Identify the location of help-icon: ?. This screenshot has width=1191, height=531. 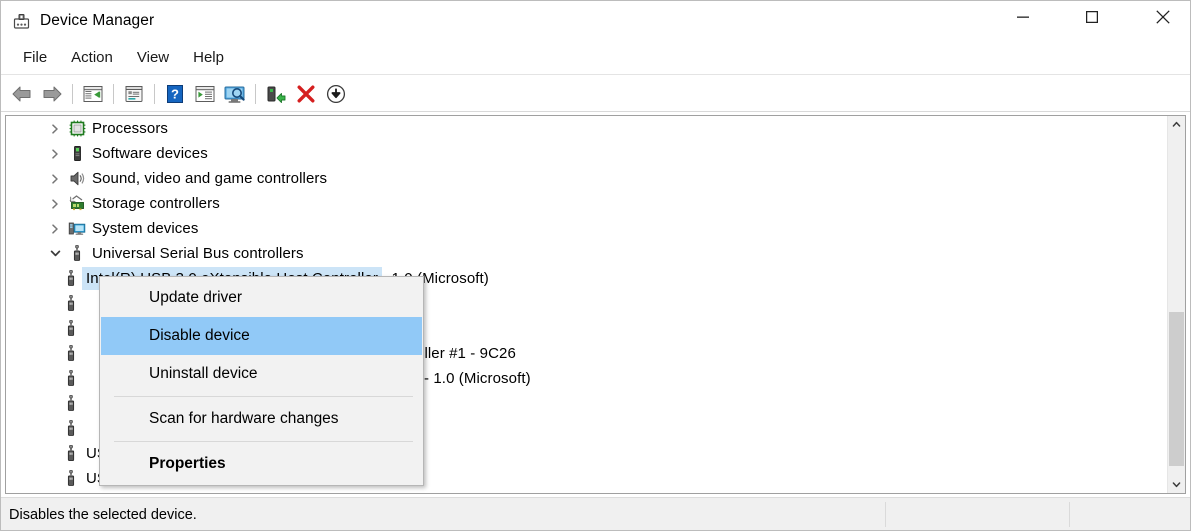
(175, 93).